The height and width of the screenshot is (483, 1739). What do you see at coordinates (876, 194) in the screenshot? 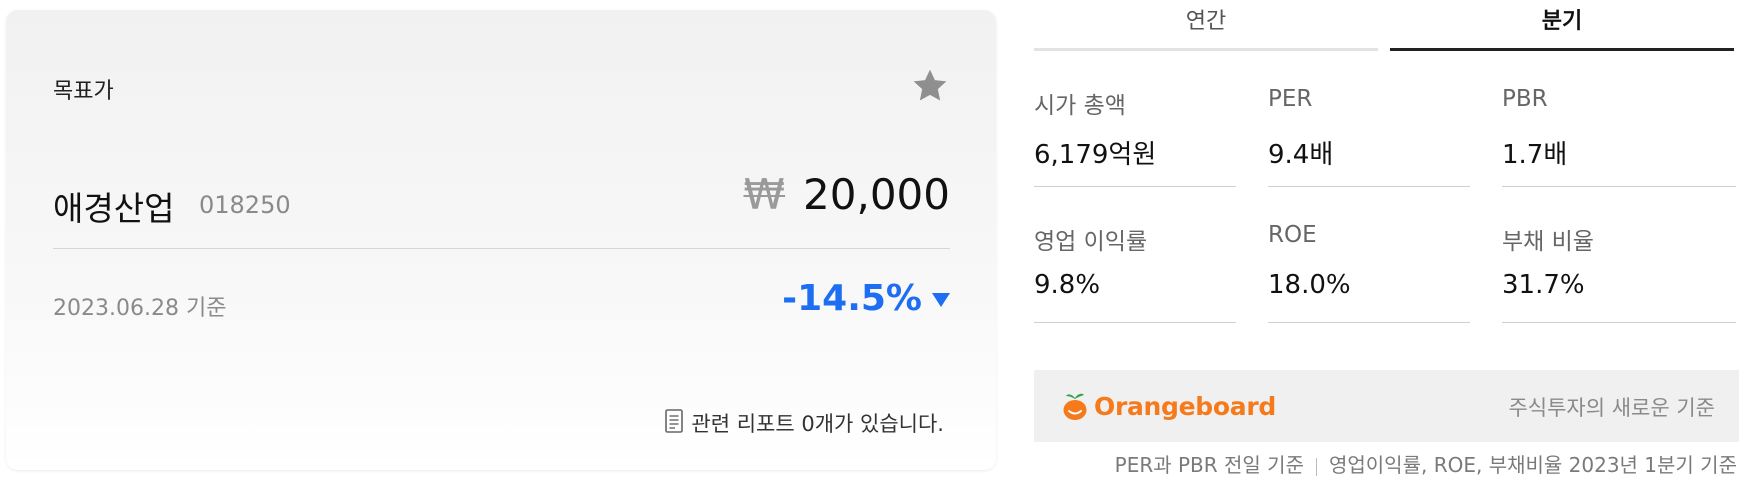
I see `target-price-value: 20,000` at bounding box center [876, 194].